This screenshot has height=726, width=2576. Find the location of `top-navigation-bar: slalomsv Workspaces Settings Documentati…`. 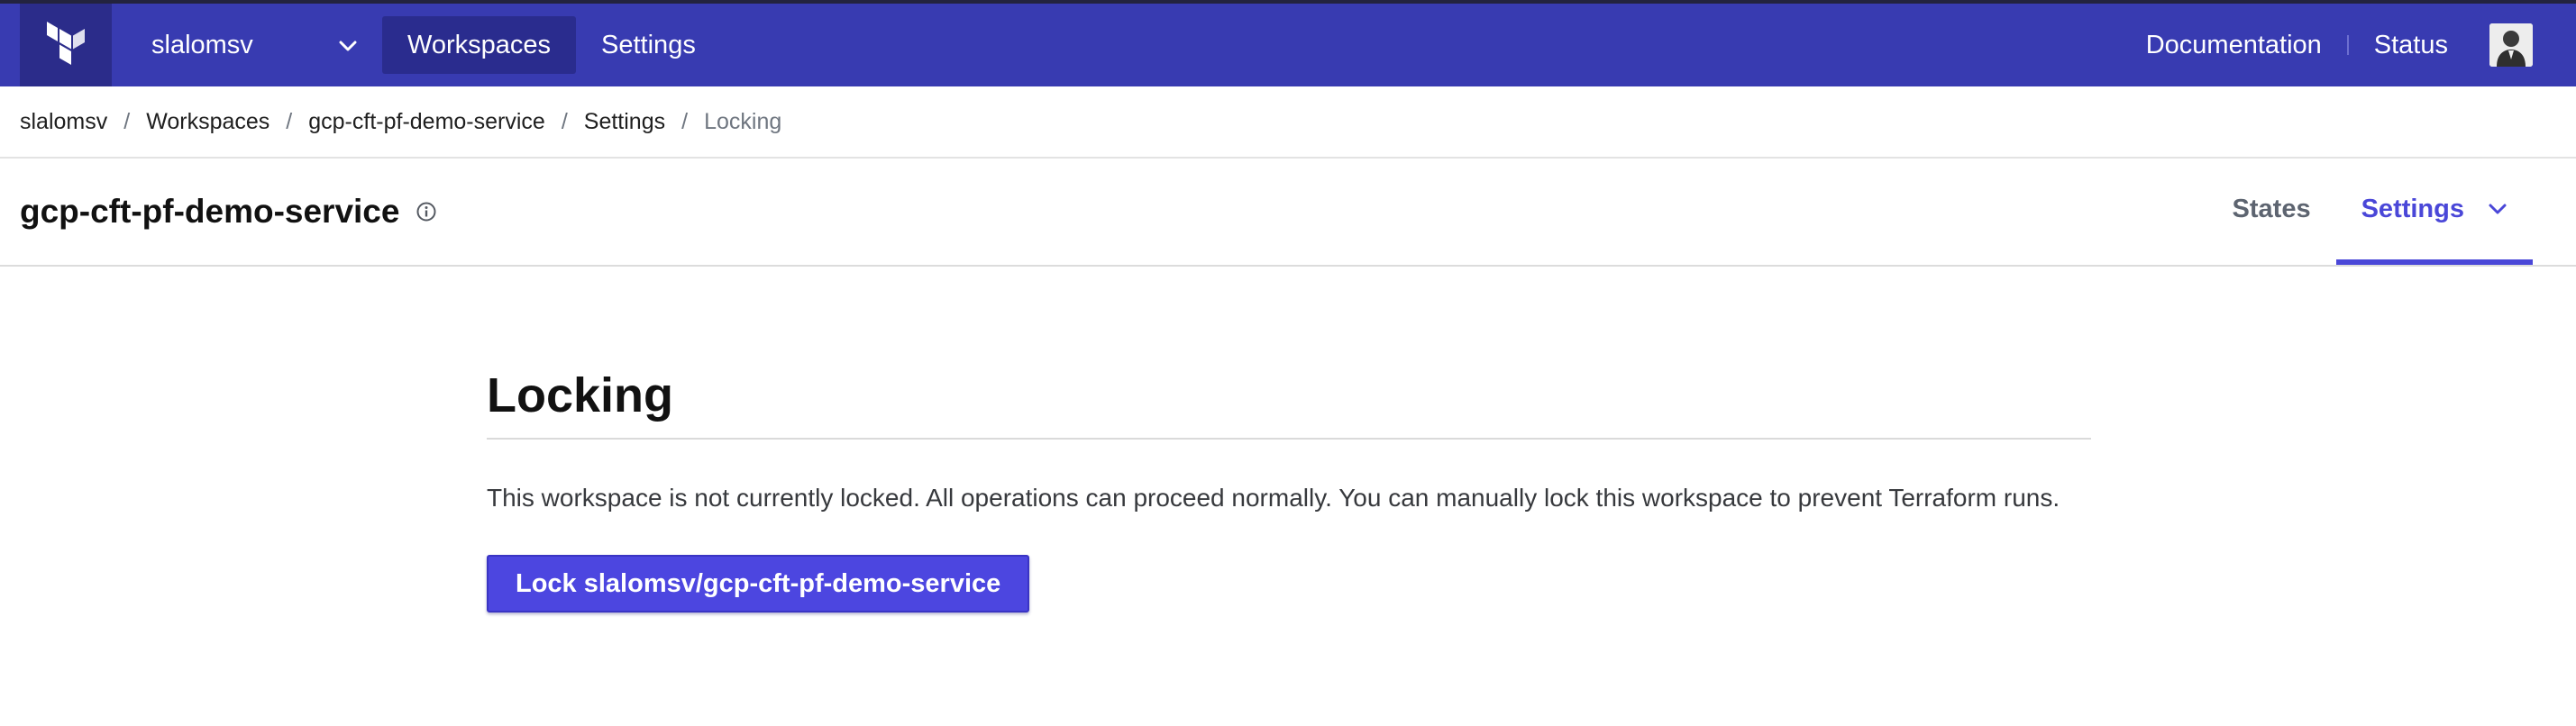

top-navigation-bar: slalomsv Workspaces Settings Documentati… is located at coordinates (1288, 43).